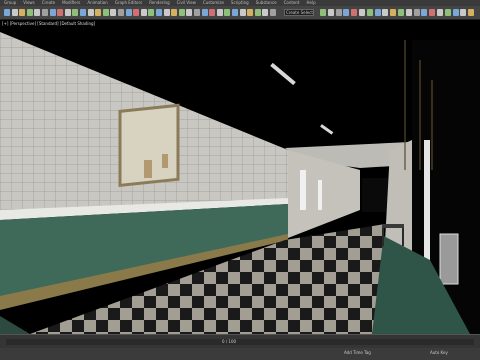 This screenshot has width=480, height=360. Describe the element at coordinates (376, 195) in the screenshot. I see `corridor-end-opening` at that location.